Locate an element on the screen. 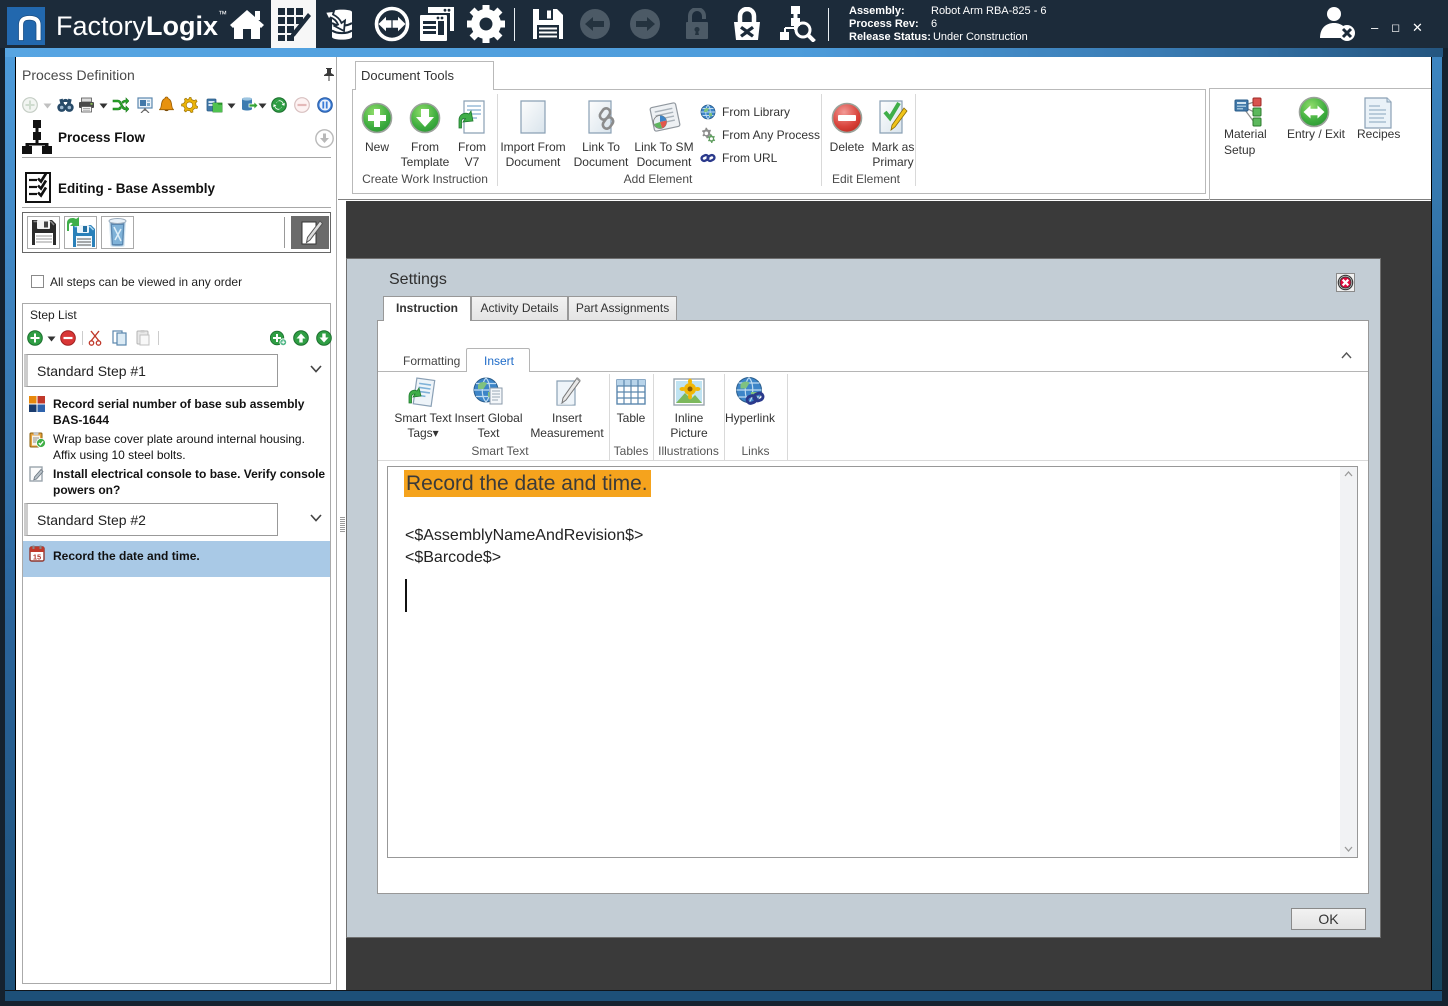 The image size is (1448, 1006). svg-text: 15 is located at coordinates (37, 557).